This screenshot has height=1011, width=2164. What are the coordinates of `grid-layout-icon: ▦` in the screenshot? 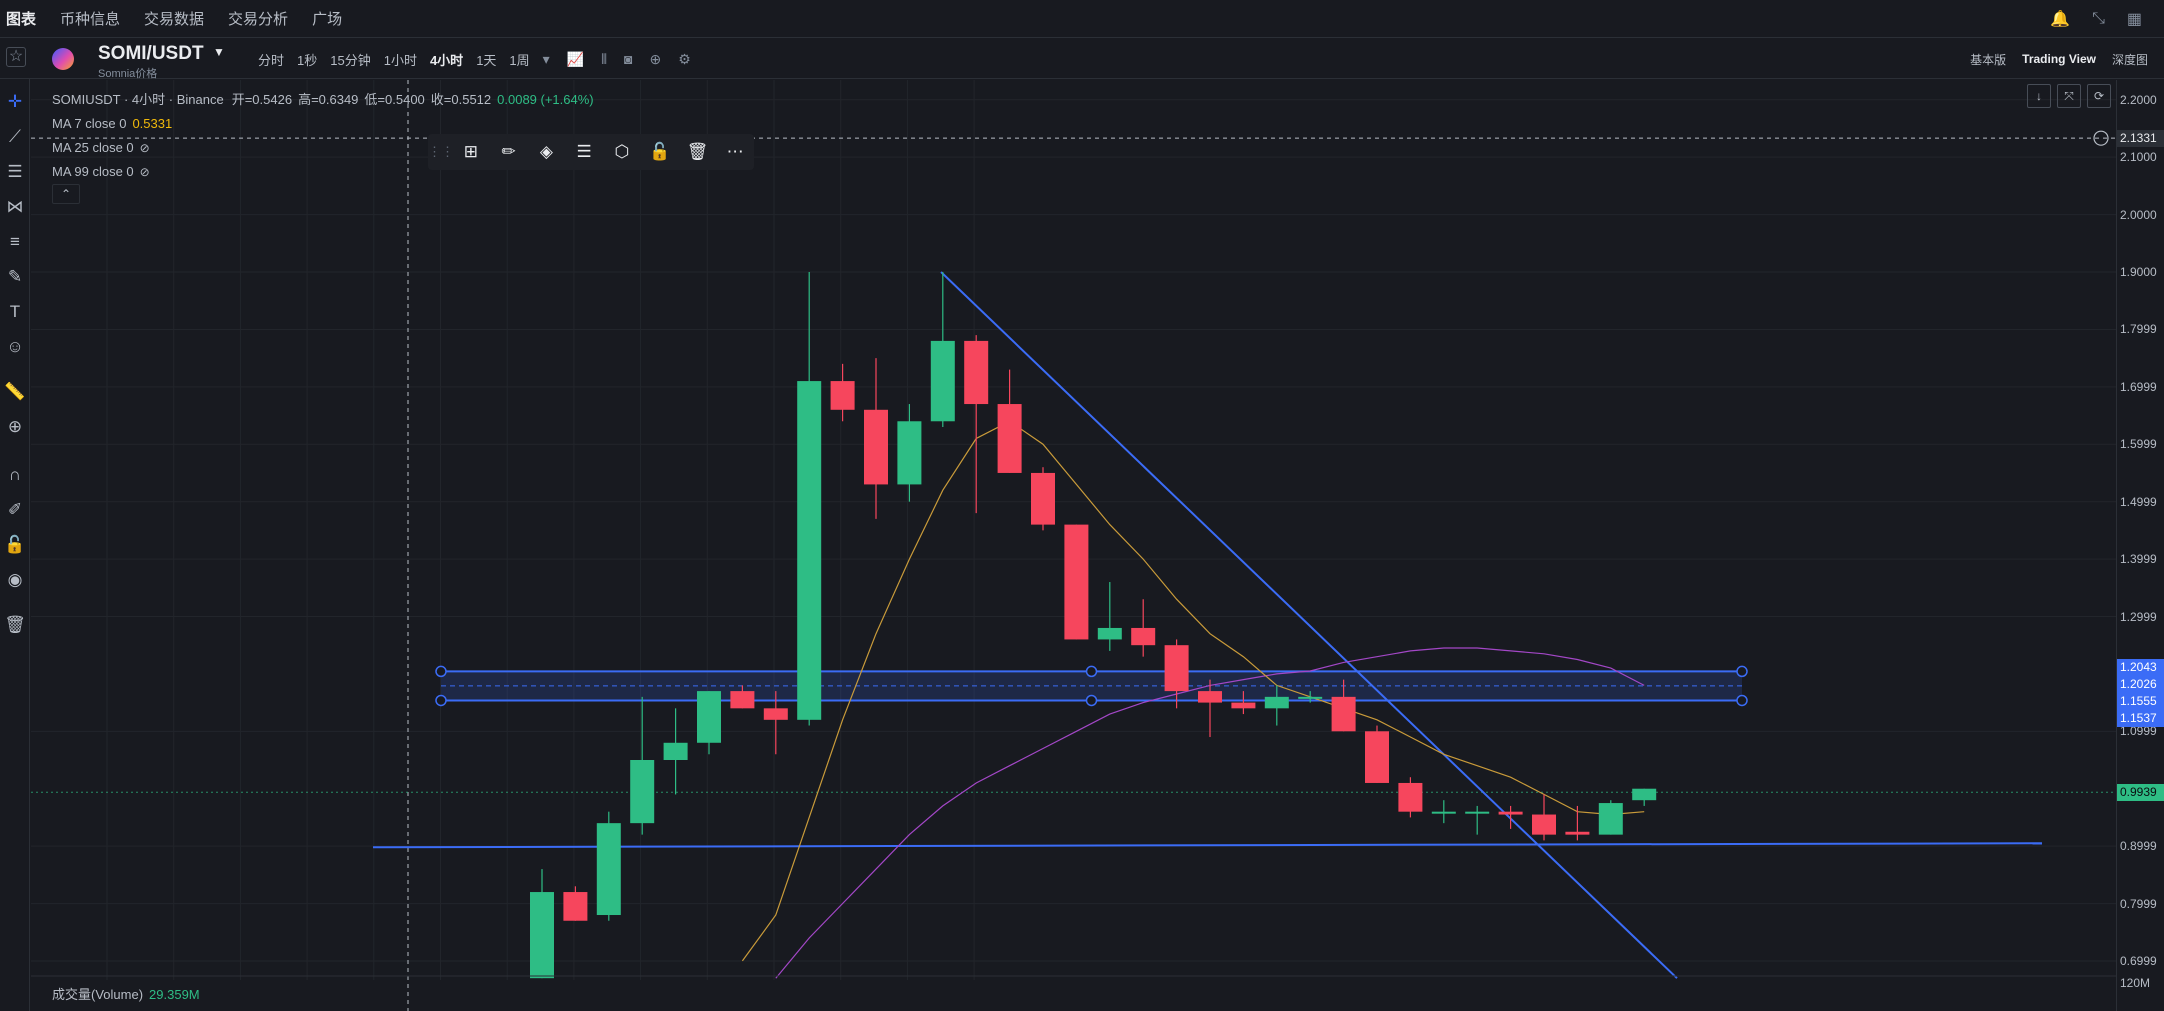 It's located at (2134, 19).